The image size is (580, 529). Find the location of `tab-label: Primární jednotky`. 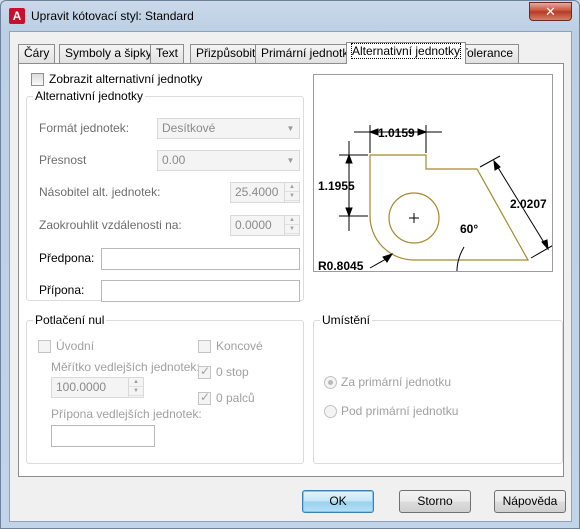

tab-label: Primární jednotky is located at coordinates (308, 53).